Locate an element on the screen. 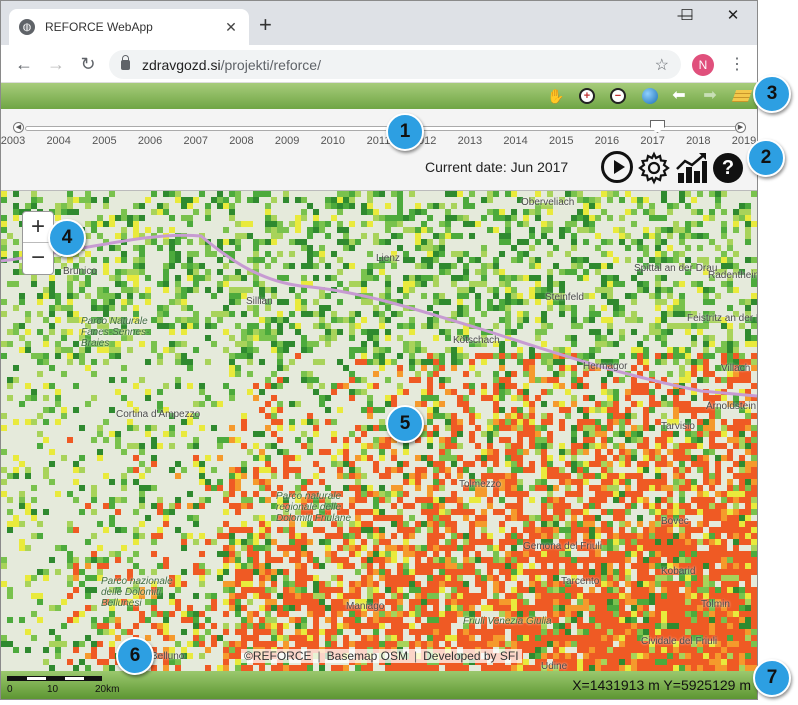  forward-arrow-icon: ➡ is located at coordinates (710, 96).